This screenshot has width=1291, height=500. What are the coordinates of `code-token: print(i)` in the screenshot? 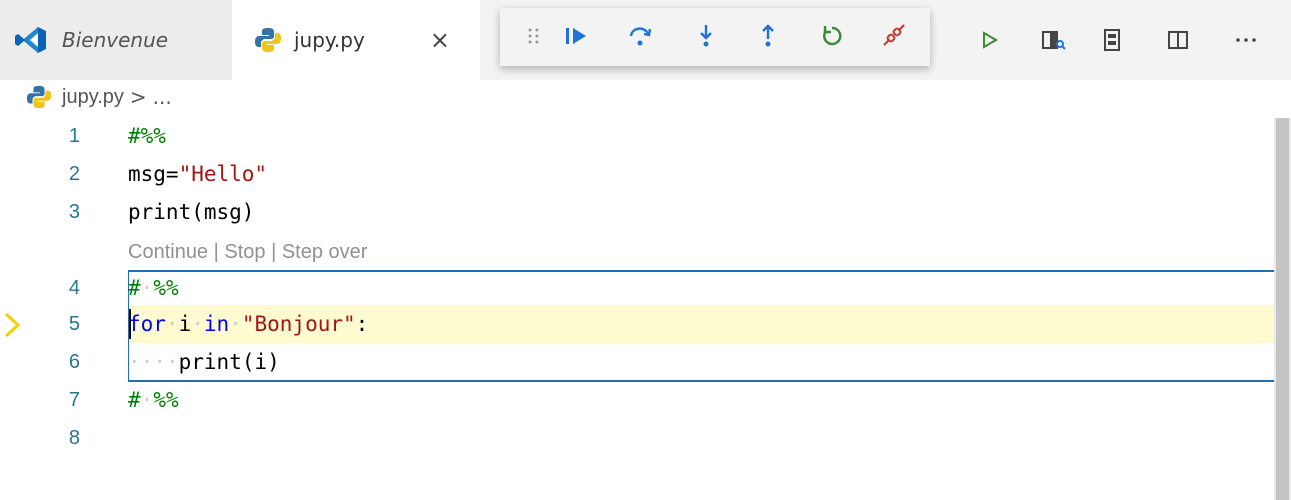 It's located at (229, 362).